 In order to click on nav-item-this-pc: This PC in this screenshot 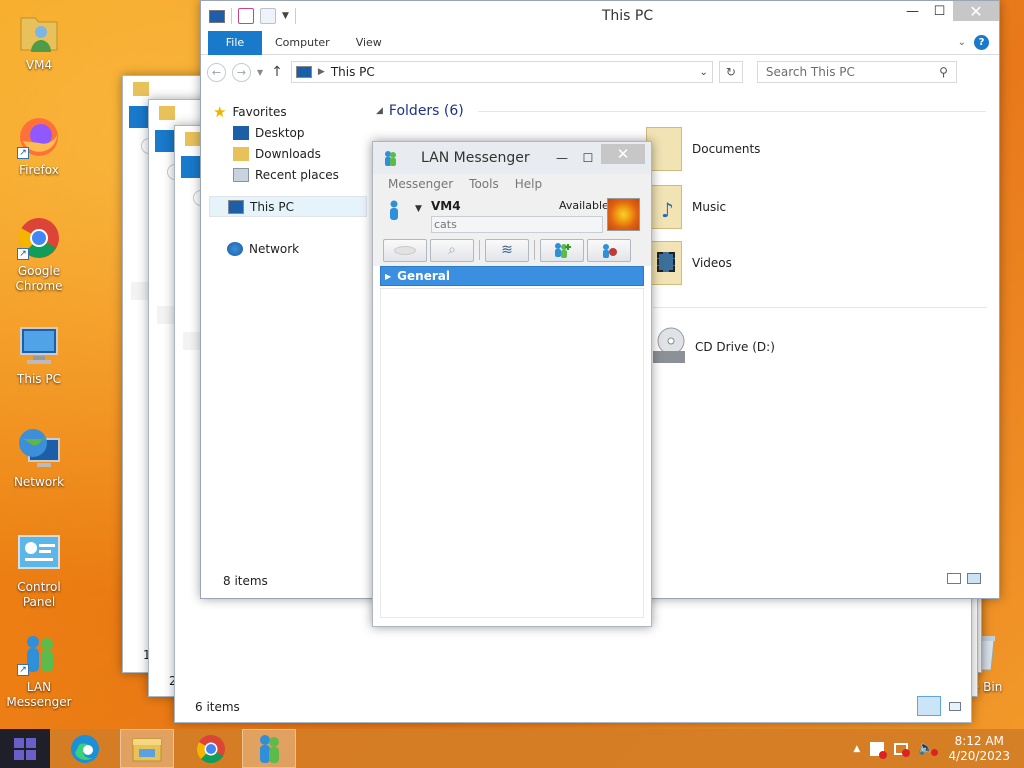, I will do `click(288, 206)`.